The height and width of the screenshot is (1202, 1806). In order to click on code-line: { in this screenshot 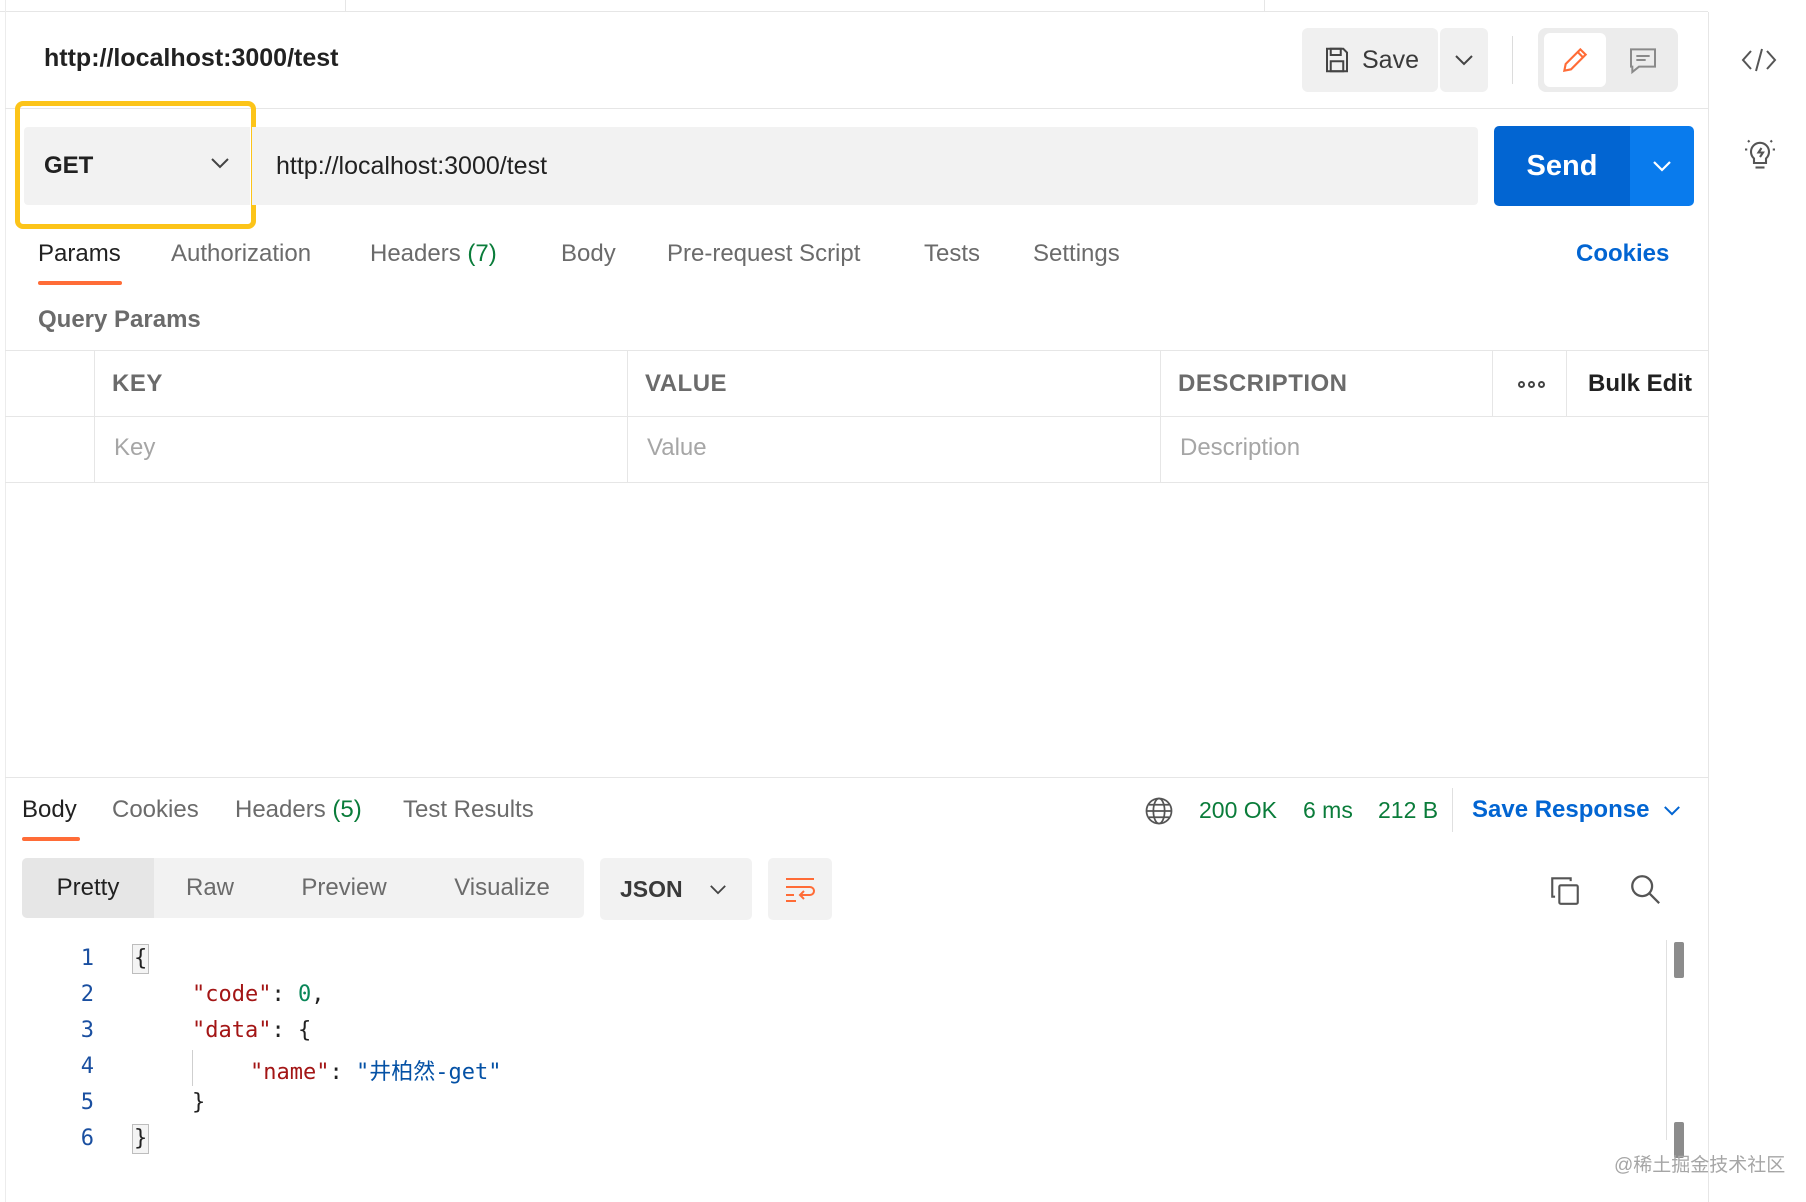, I will do `click(141, 959)`.